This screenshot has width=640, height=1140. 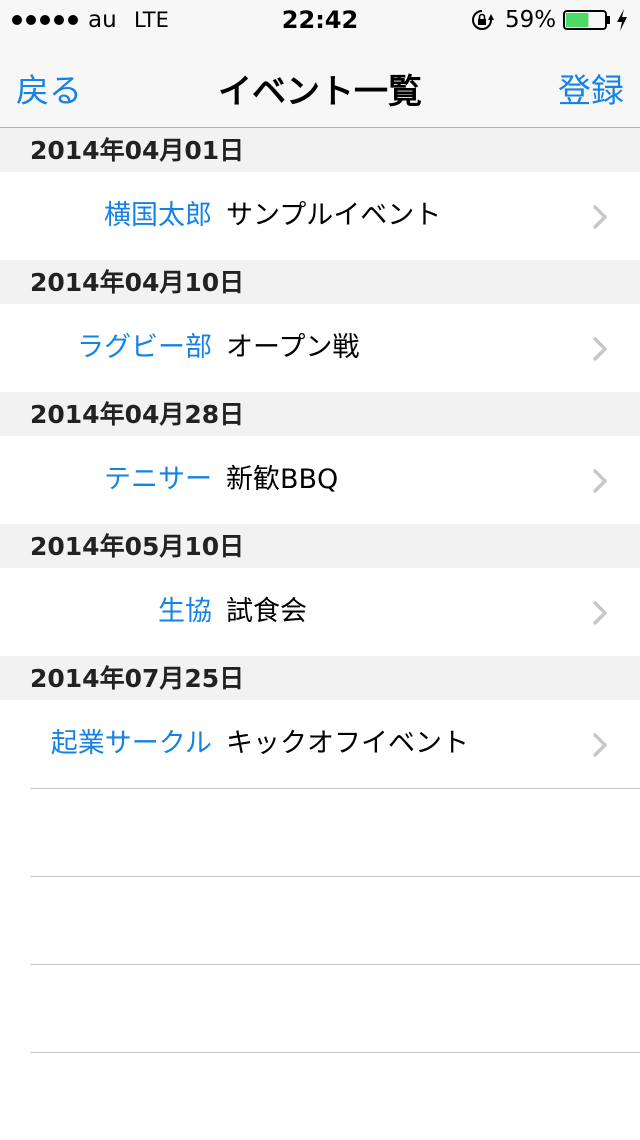 I want to click on event-organizer: ラグビー部, so click(x=144, y=347).